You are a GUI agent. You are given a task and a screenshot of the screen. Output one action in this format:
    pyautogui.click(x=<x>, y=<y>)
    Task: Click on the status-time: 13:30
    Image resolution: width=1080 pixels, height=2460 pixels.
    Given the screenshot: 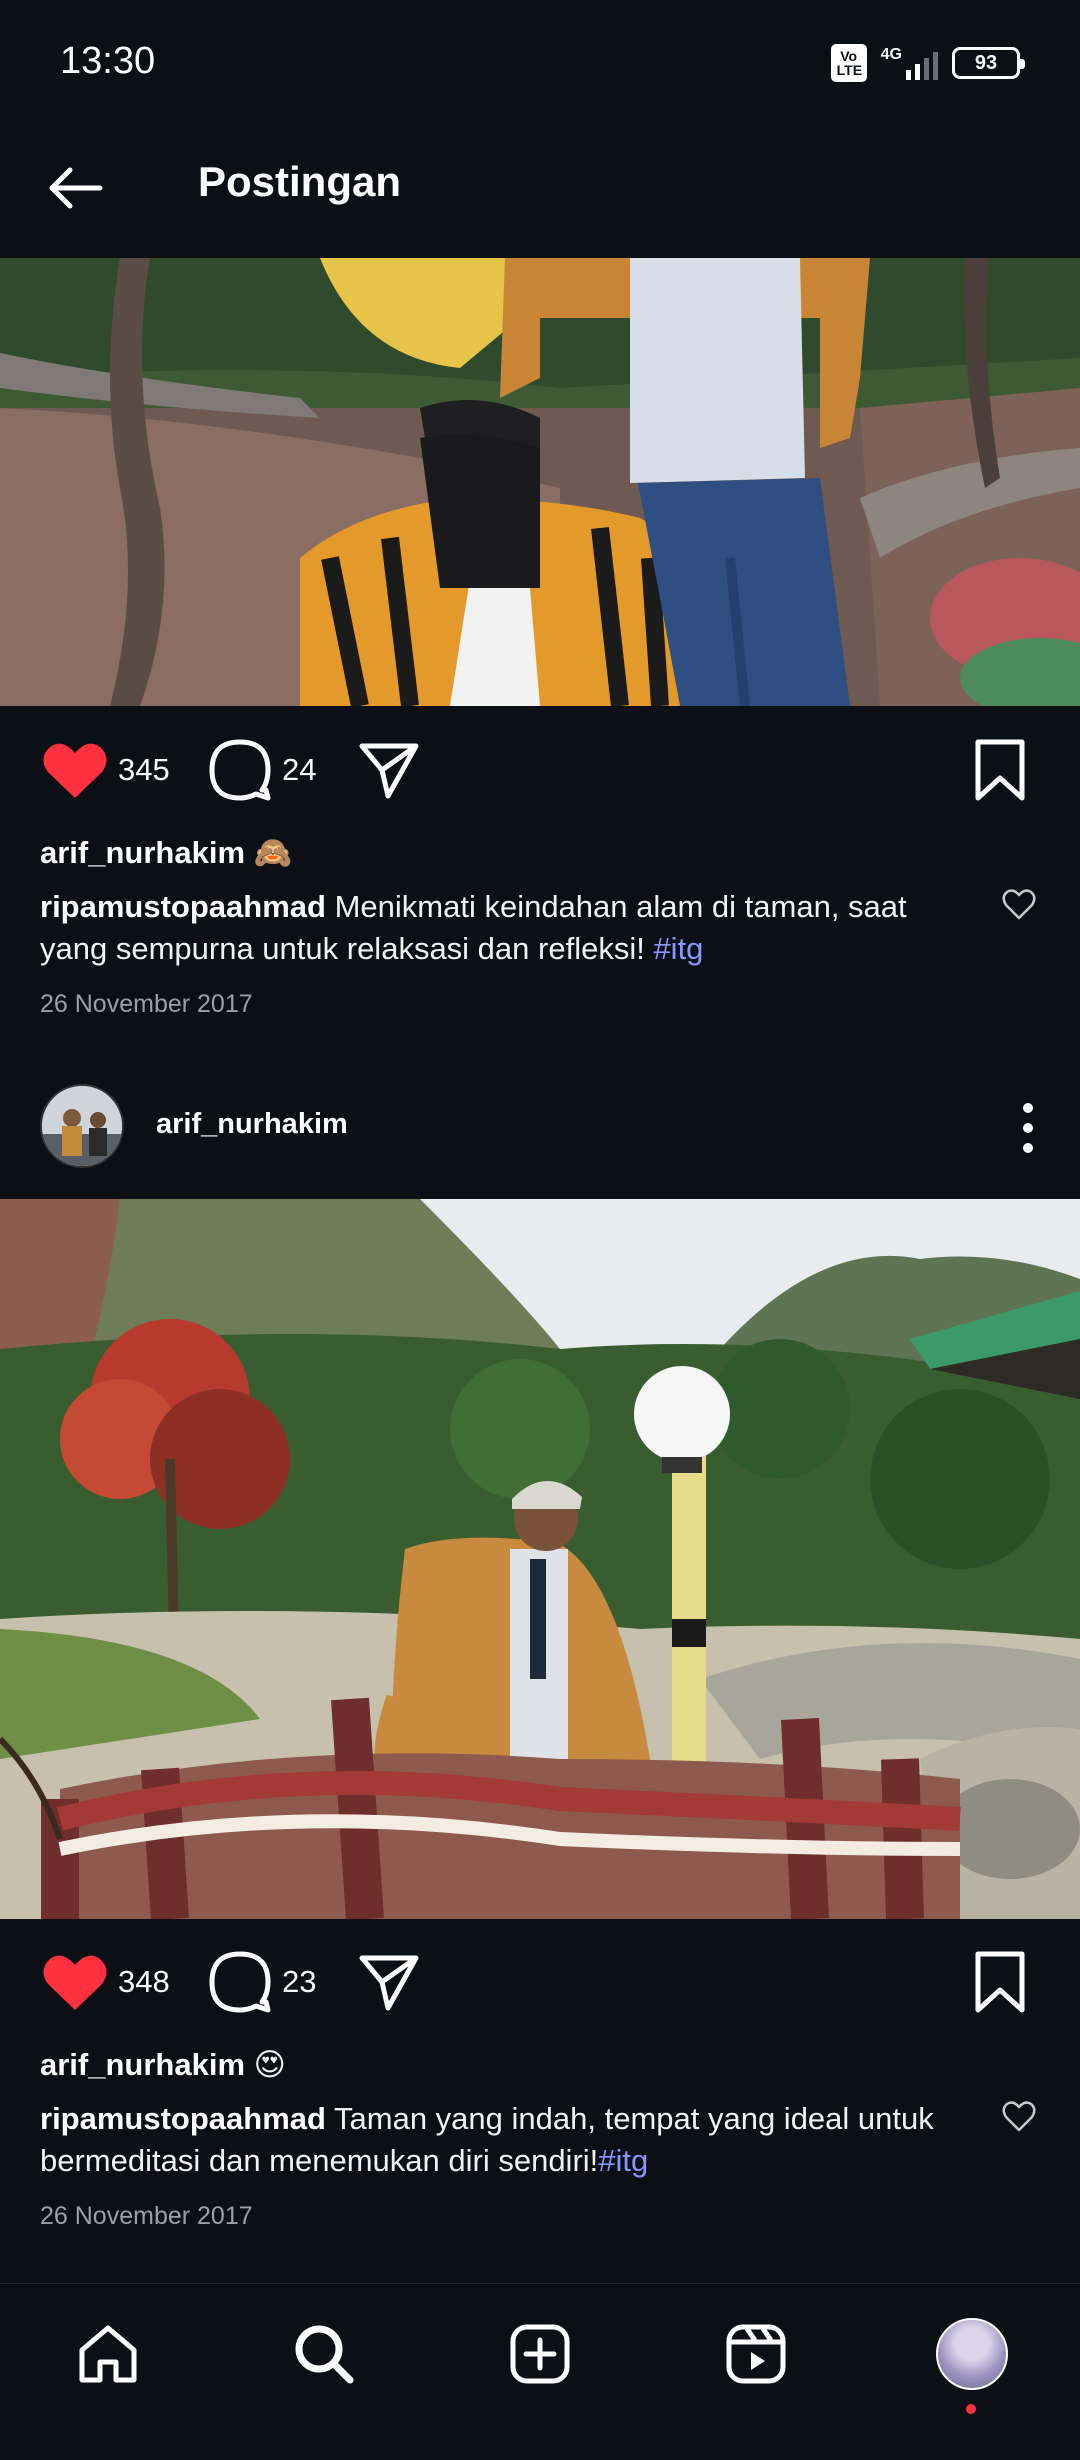 What is the action you would take?
    pyautogui.click(x=108, y=61)
    